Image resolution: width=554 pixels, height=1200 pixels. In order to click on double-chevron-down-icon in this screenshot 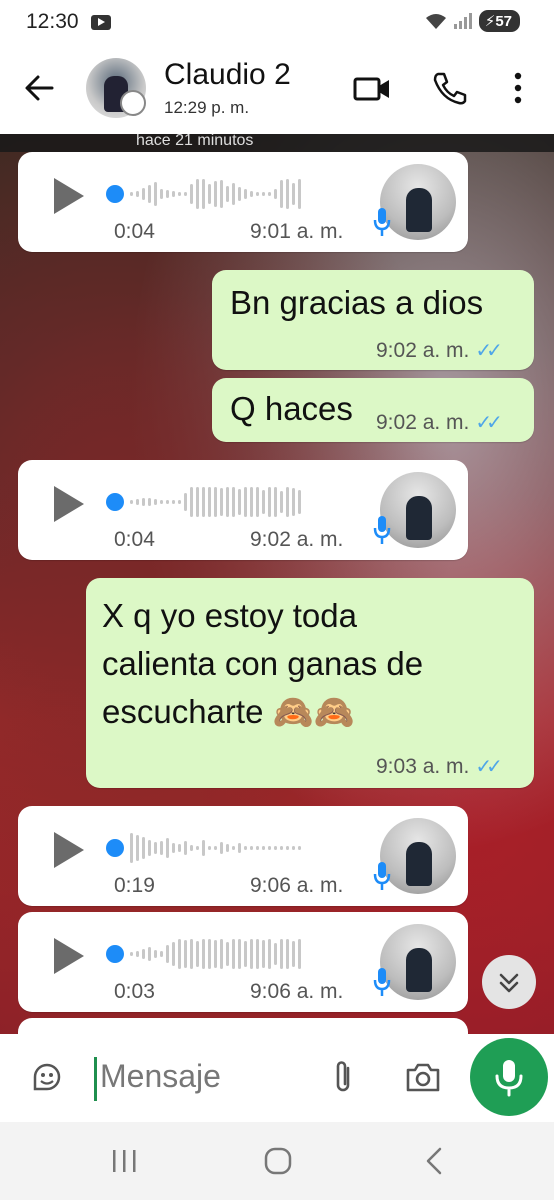, I will do `click(509, 983)`.